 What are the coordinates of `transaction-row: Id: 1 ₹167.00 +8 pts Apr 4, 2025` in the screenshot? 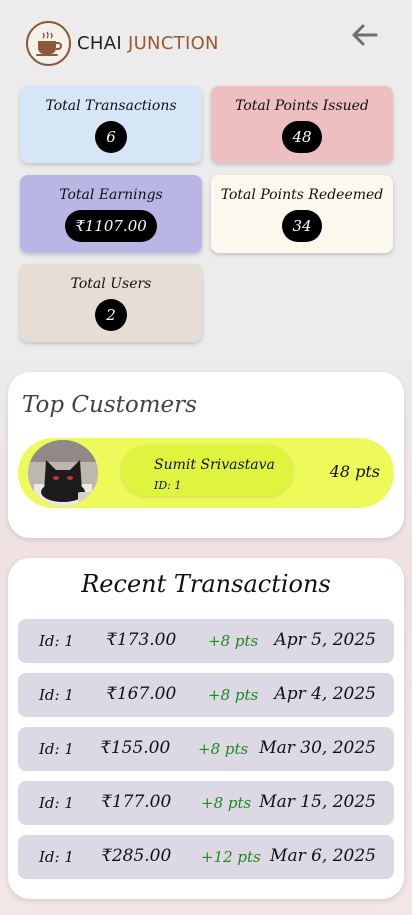 It's located at (206, 695).